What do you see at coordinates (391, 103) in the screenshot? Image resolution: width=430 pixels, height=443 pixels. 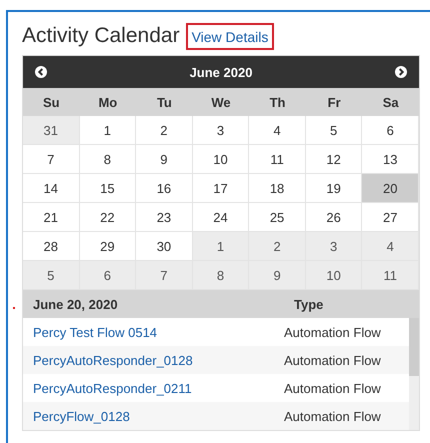 I see `weekday-header: Sa` at bounding box center [391, 103].